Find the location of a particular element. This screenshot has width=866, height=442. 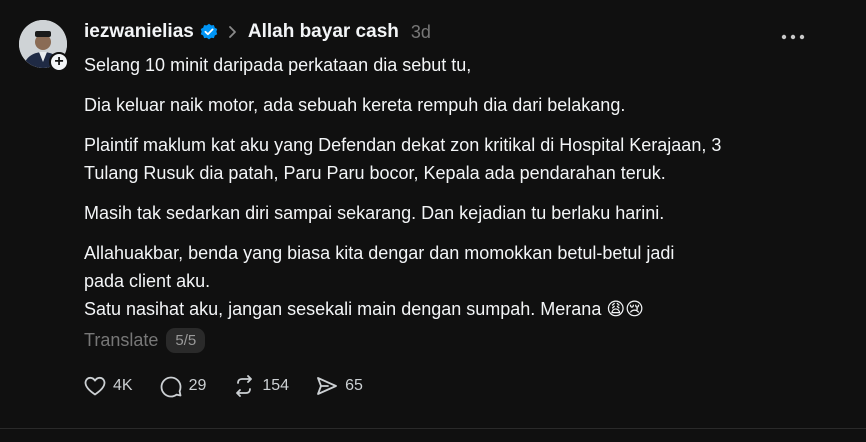

reply-button: 29 is located at coordinates (183, 386).